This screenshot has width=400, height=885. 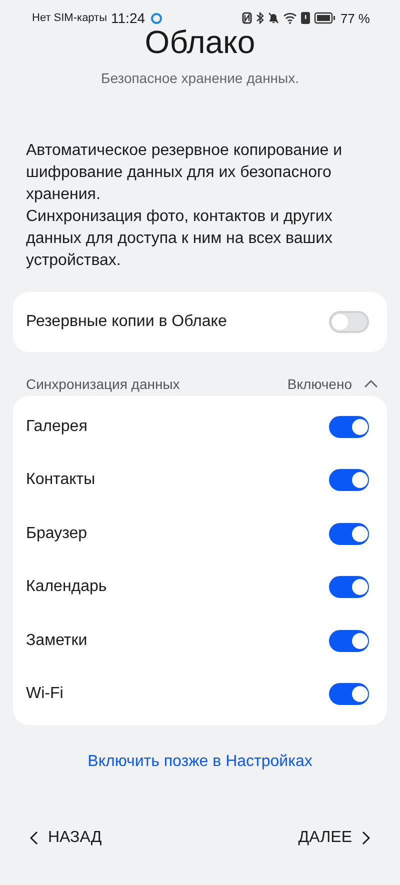 What do you see at coordinates (70, 18) in the screenshot?
I see `carrier-text: Нет SIM-карты` at bounding box center [70, 18].